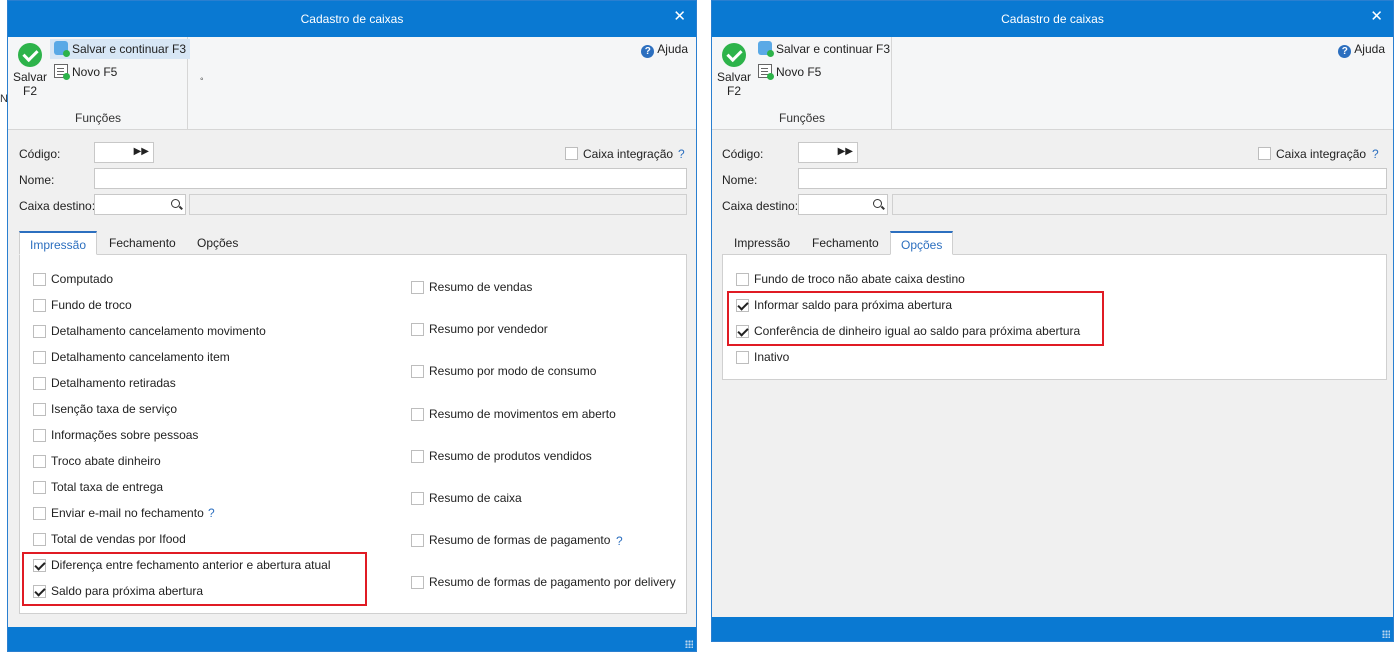  Describe the element at coordinates (140, 357) in the screenshot. I see `checkbox-label: Detalhamento cancelamento item` at that location.